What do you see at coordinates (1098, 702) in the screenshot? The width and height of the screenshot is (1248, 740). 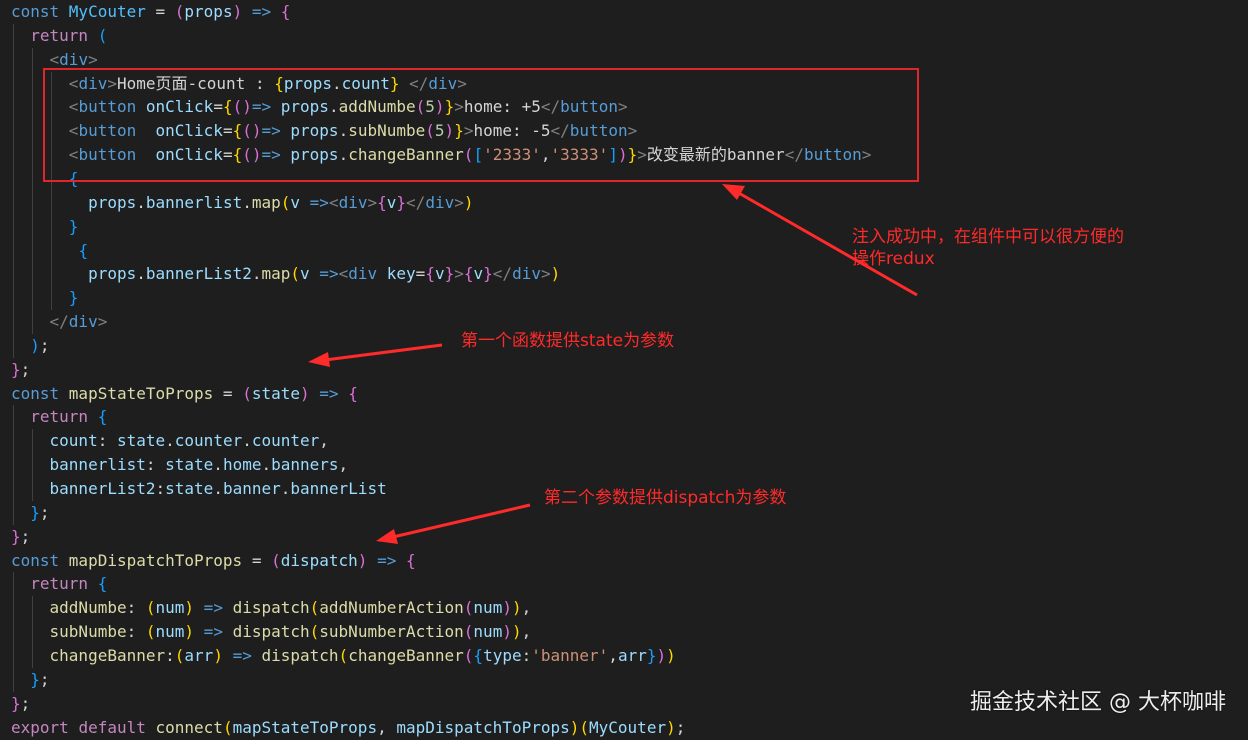 I see `watermark: 掘金技术社区 @ 大杯咖啡` at bounding box center [1098, 702].